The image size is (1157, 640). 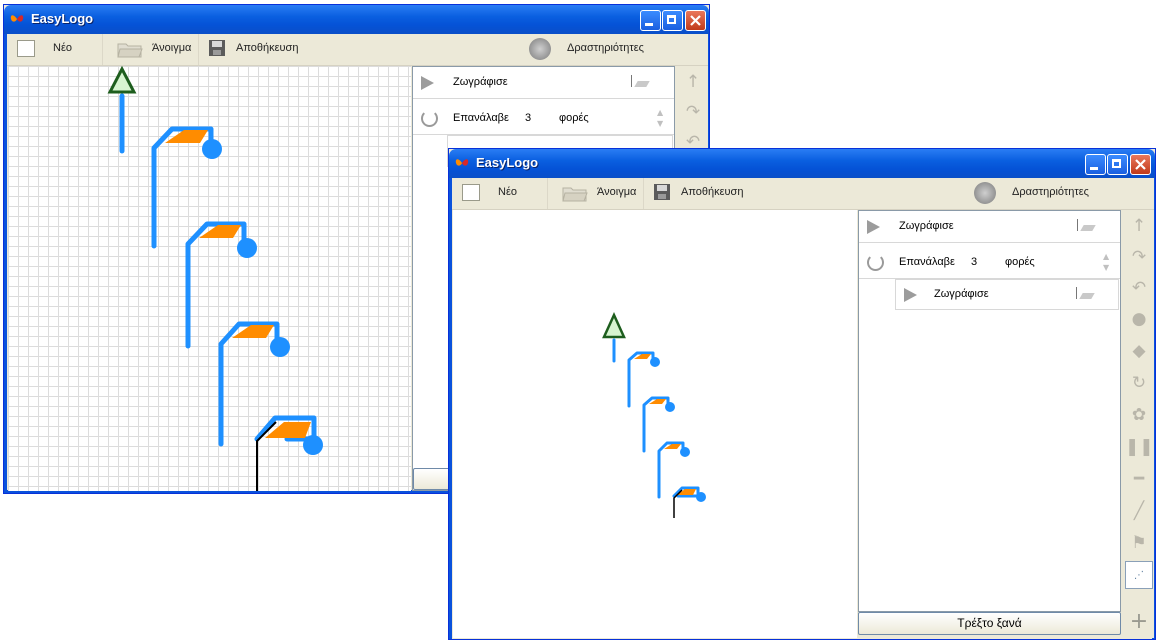 What do you see at coordinates (1139, 383) in the screenshot?
I see `rotate-icon: ↻` at bounding box center [1139, 383].